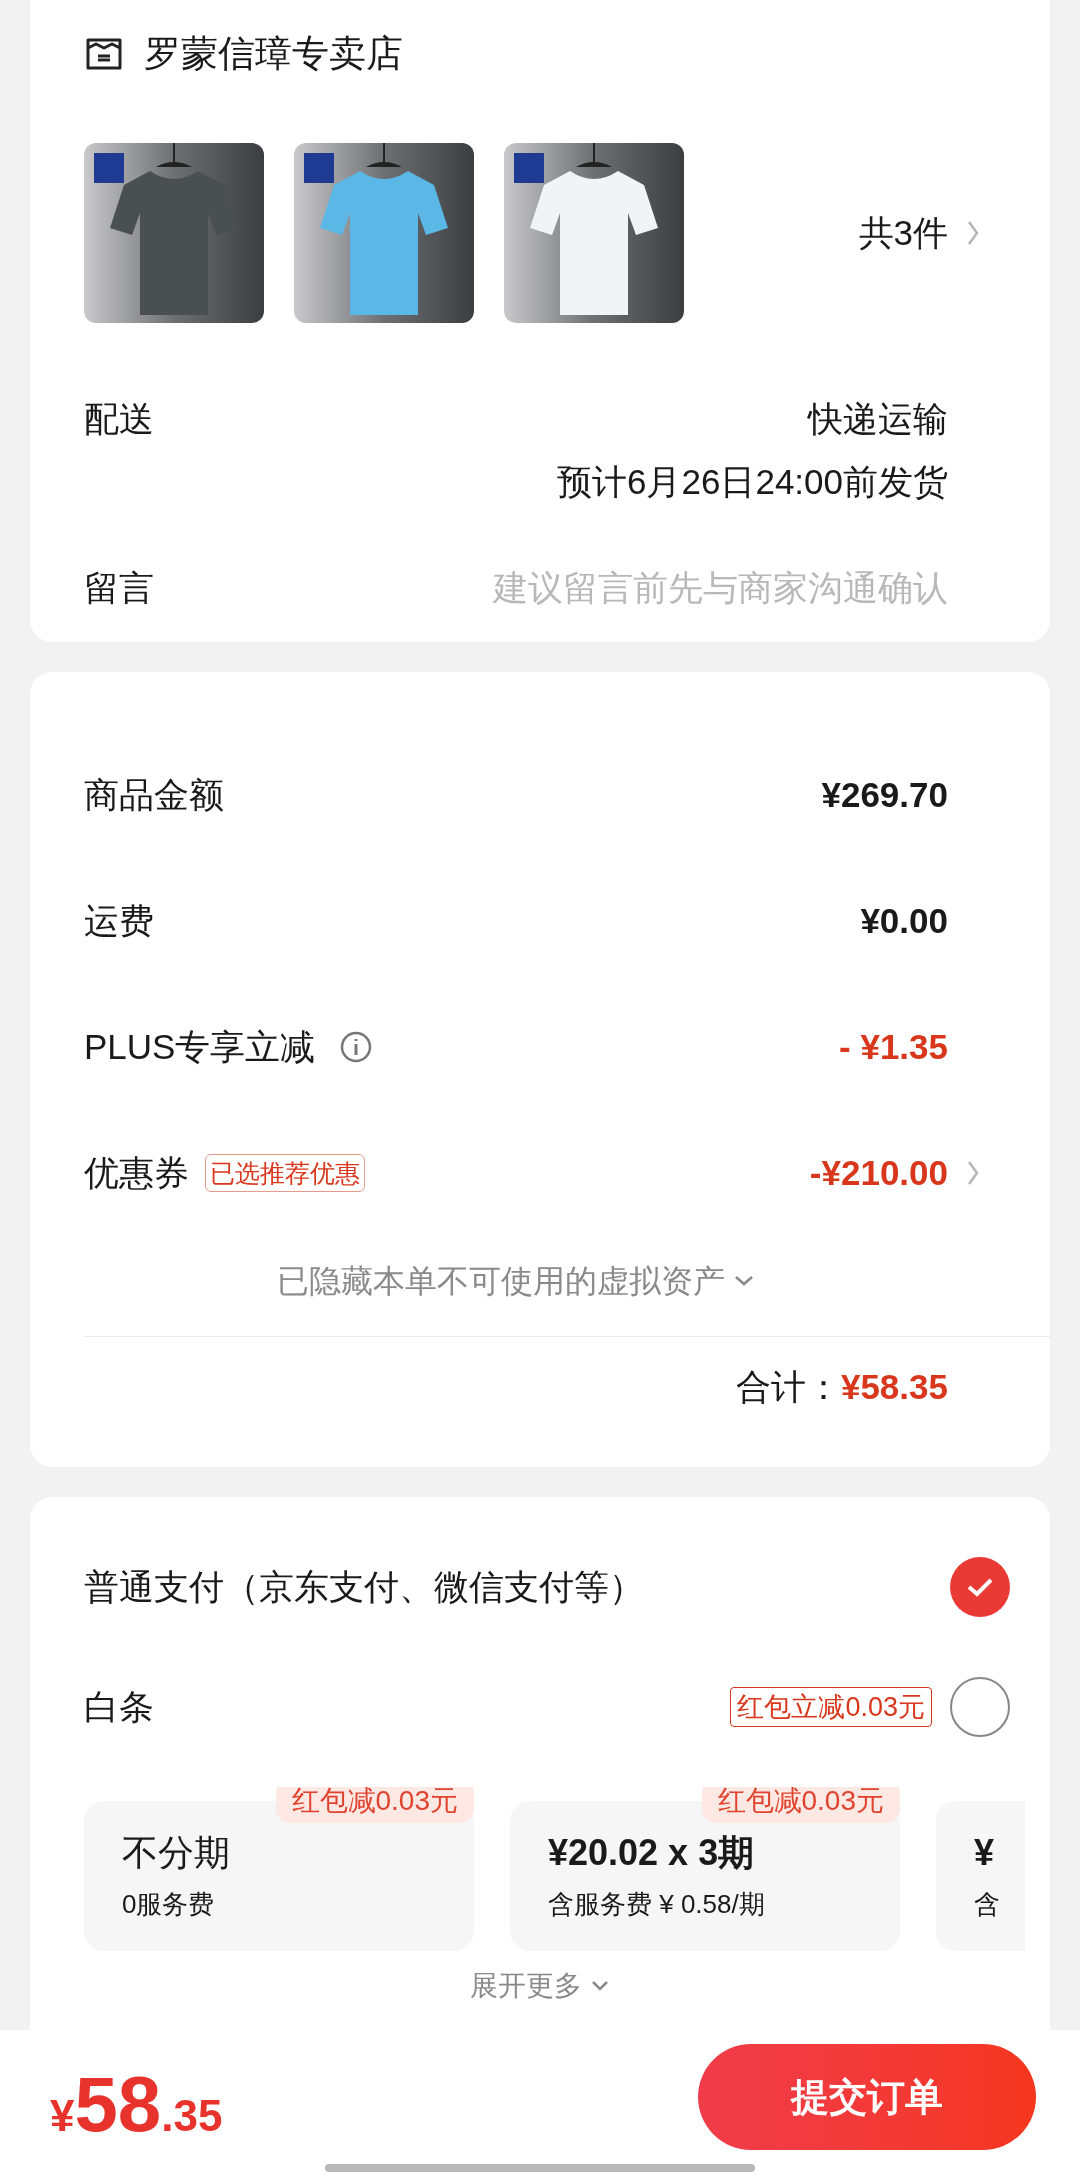  I want to click on total-label: 合计：, so click(788, 1386).